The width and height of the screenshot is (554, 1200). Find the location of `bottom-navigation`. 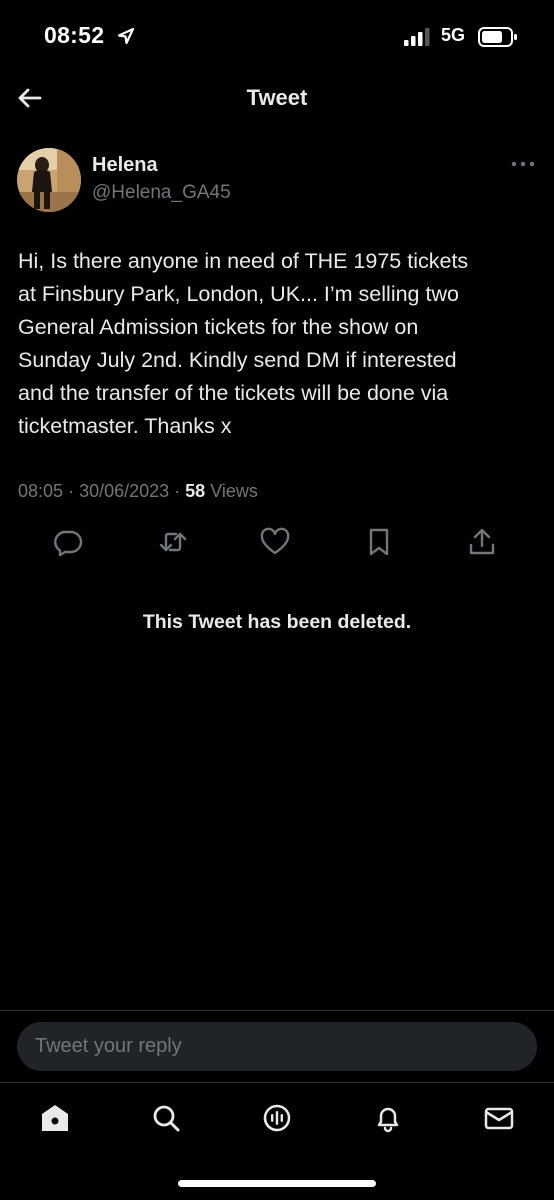

bottom-navigation is located at coordinates (277, 1118).